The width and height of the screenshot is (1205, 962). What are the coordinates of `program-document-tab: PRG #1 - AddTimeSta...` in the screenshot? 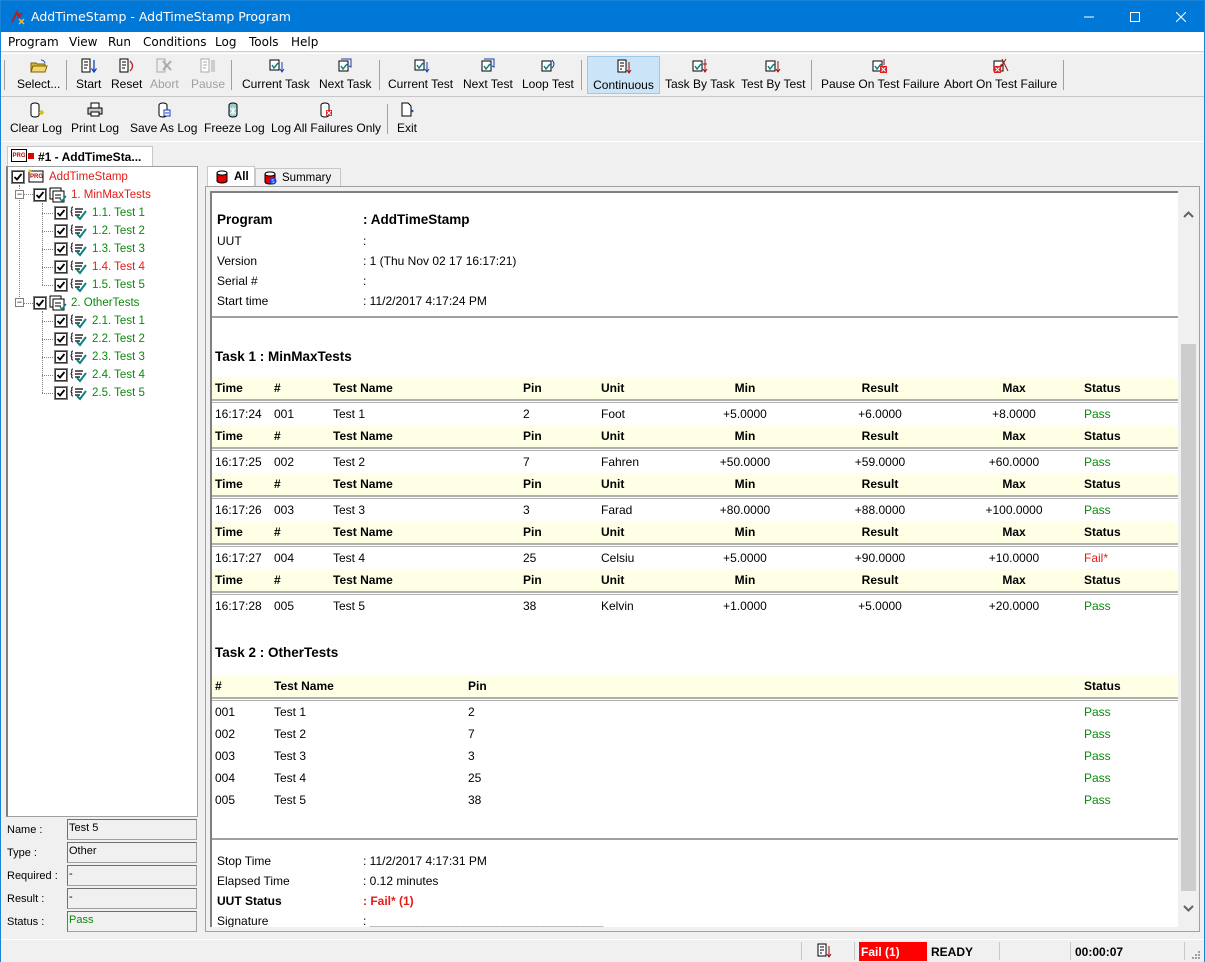 It's located at (80, 156).